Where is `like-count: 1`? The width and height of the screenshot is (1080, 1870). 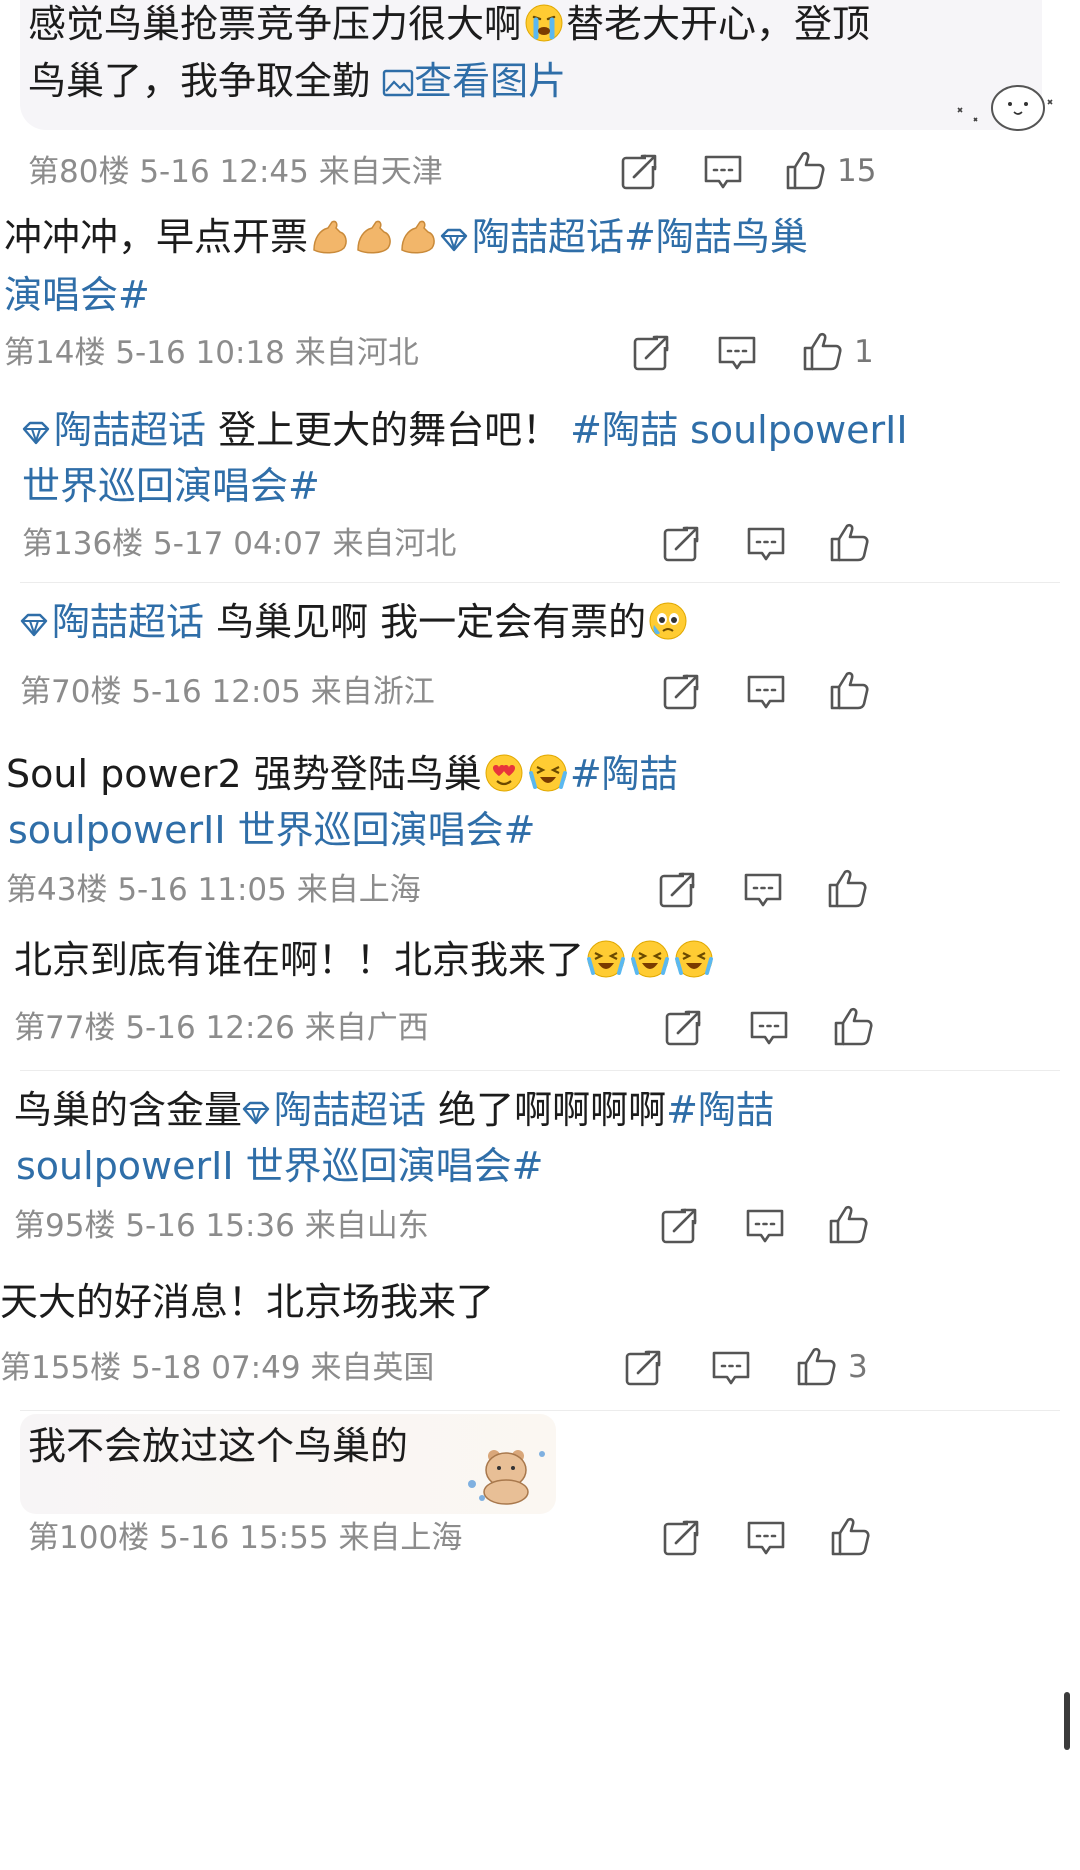 like-count: 1 is located at coordinates (864, 352).